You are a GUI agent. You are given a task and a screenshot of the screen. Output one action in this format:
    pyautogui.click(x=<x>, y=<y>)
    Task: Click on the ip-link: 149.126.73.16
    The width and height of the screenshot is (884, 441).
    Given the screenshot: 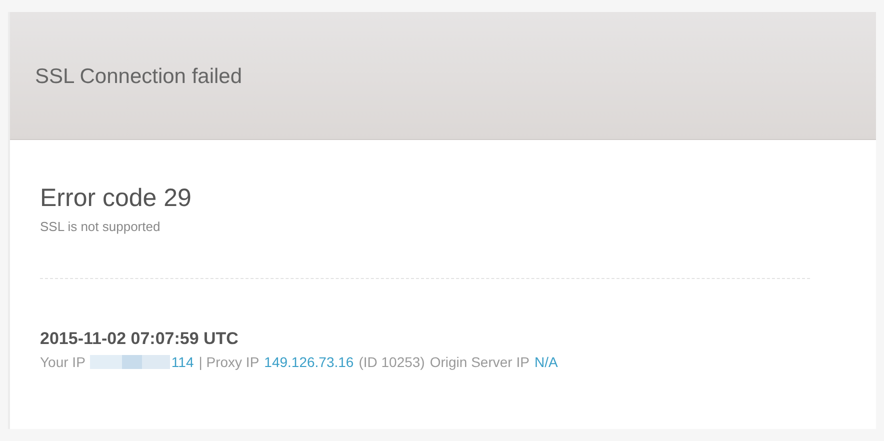 What is the action you would take?
    pyautogui.click(x=309, y=362)
    